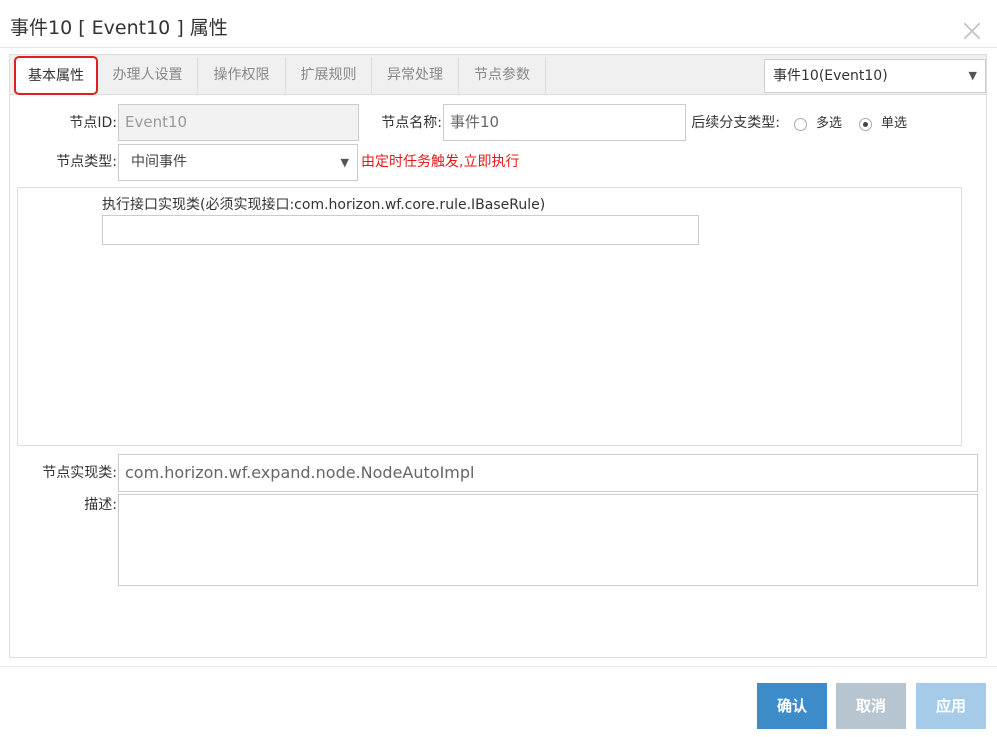 This screenshot has height=737, width=997. Describe the element at coordinates (498, 24) in the screenshot. I see `dialog-titlebar: 事件10 [ Event10 ] 属性` at that location.